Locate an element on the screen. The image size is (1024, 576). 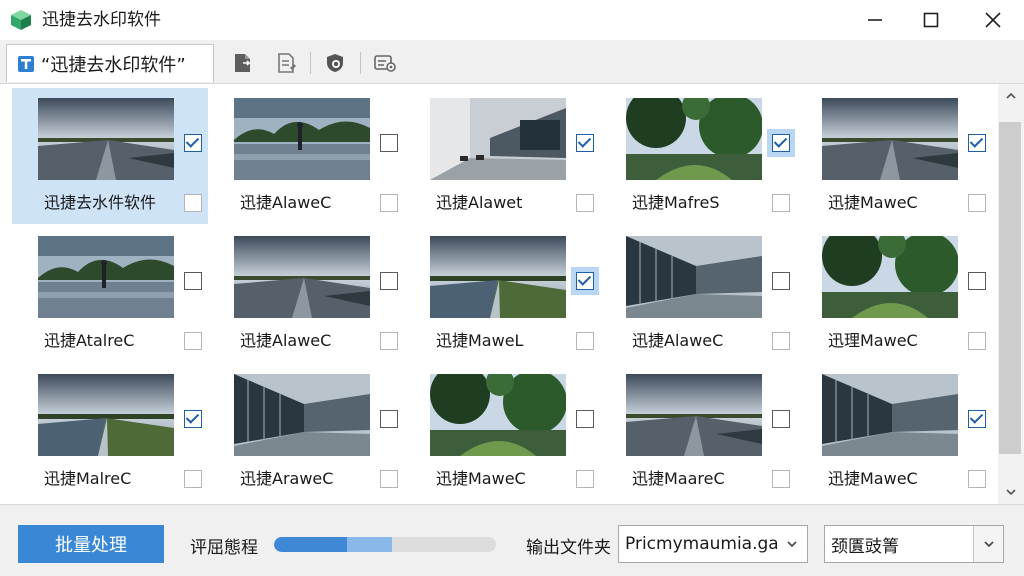
edit-page-button is located at coordinates (286, 63).